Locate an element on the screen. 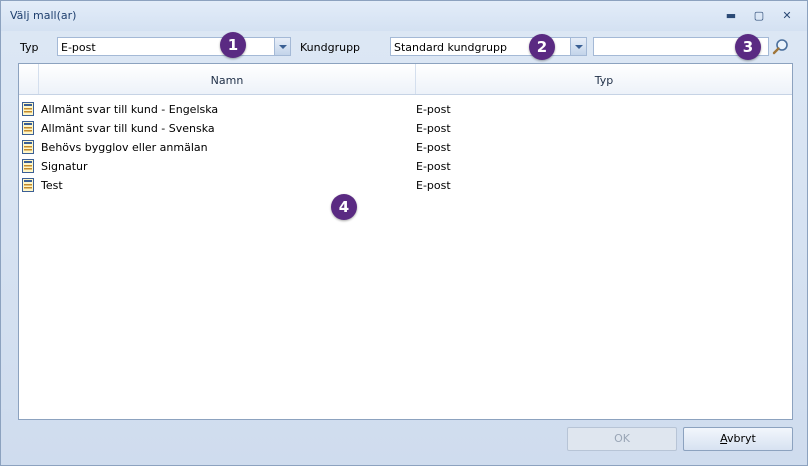  table-row: Allmänt svar till kund - Engelska E-post is located at coordinates (405, 109).